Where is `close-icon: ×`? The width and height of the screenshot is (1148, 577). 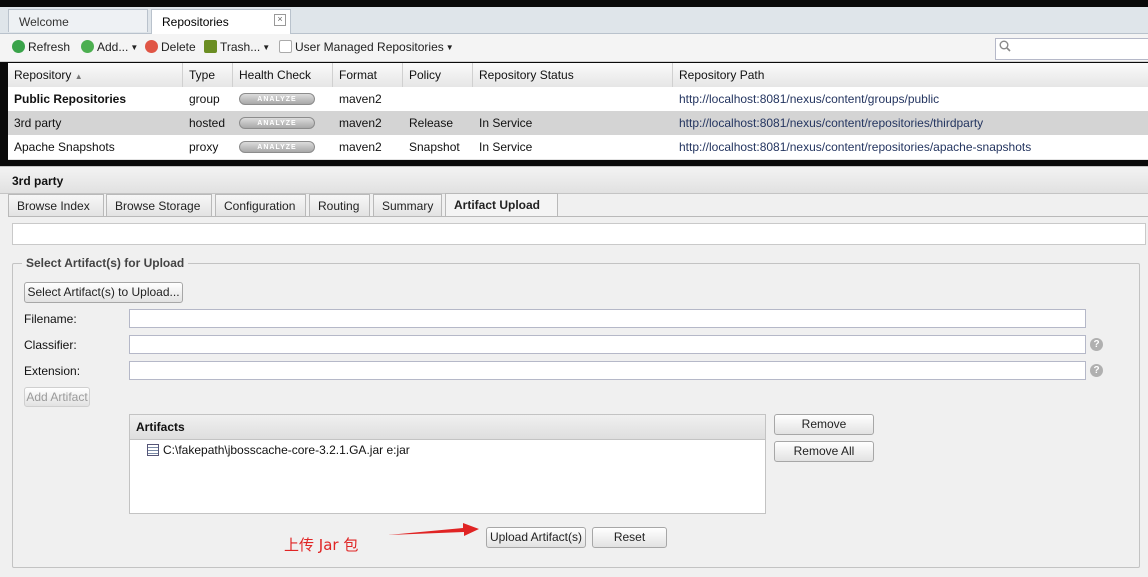 close-icon: × is located at coordinates (280, 20).